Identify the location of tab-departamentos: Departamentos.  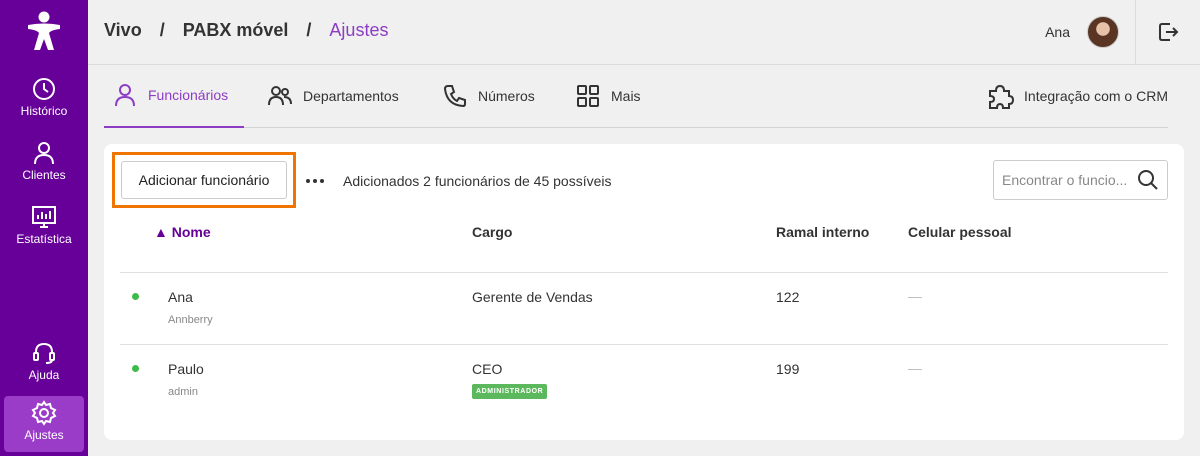
(333, 96).